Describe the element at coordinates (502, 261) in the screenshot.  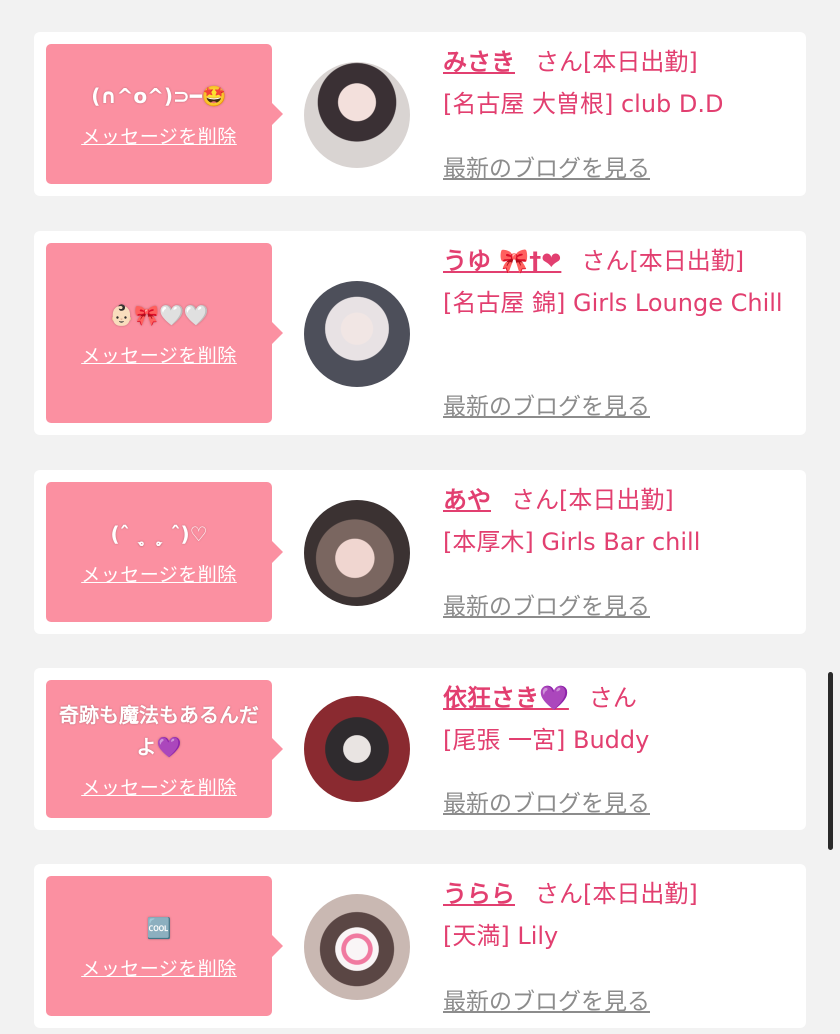
I see `cast-name-link: うゆ 🎀†❤` at that location.